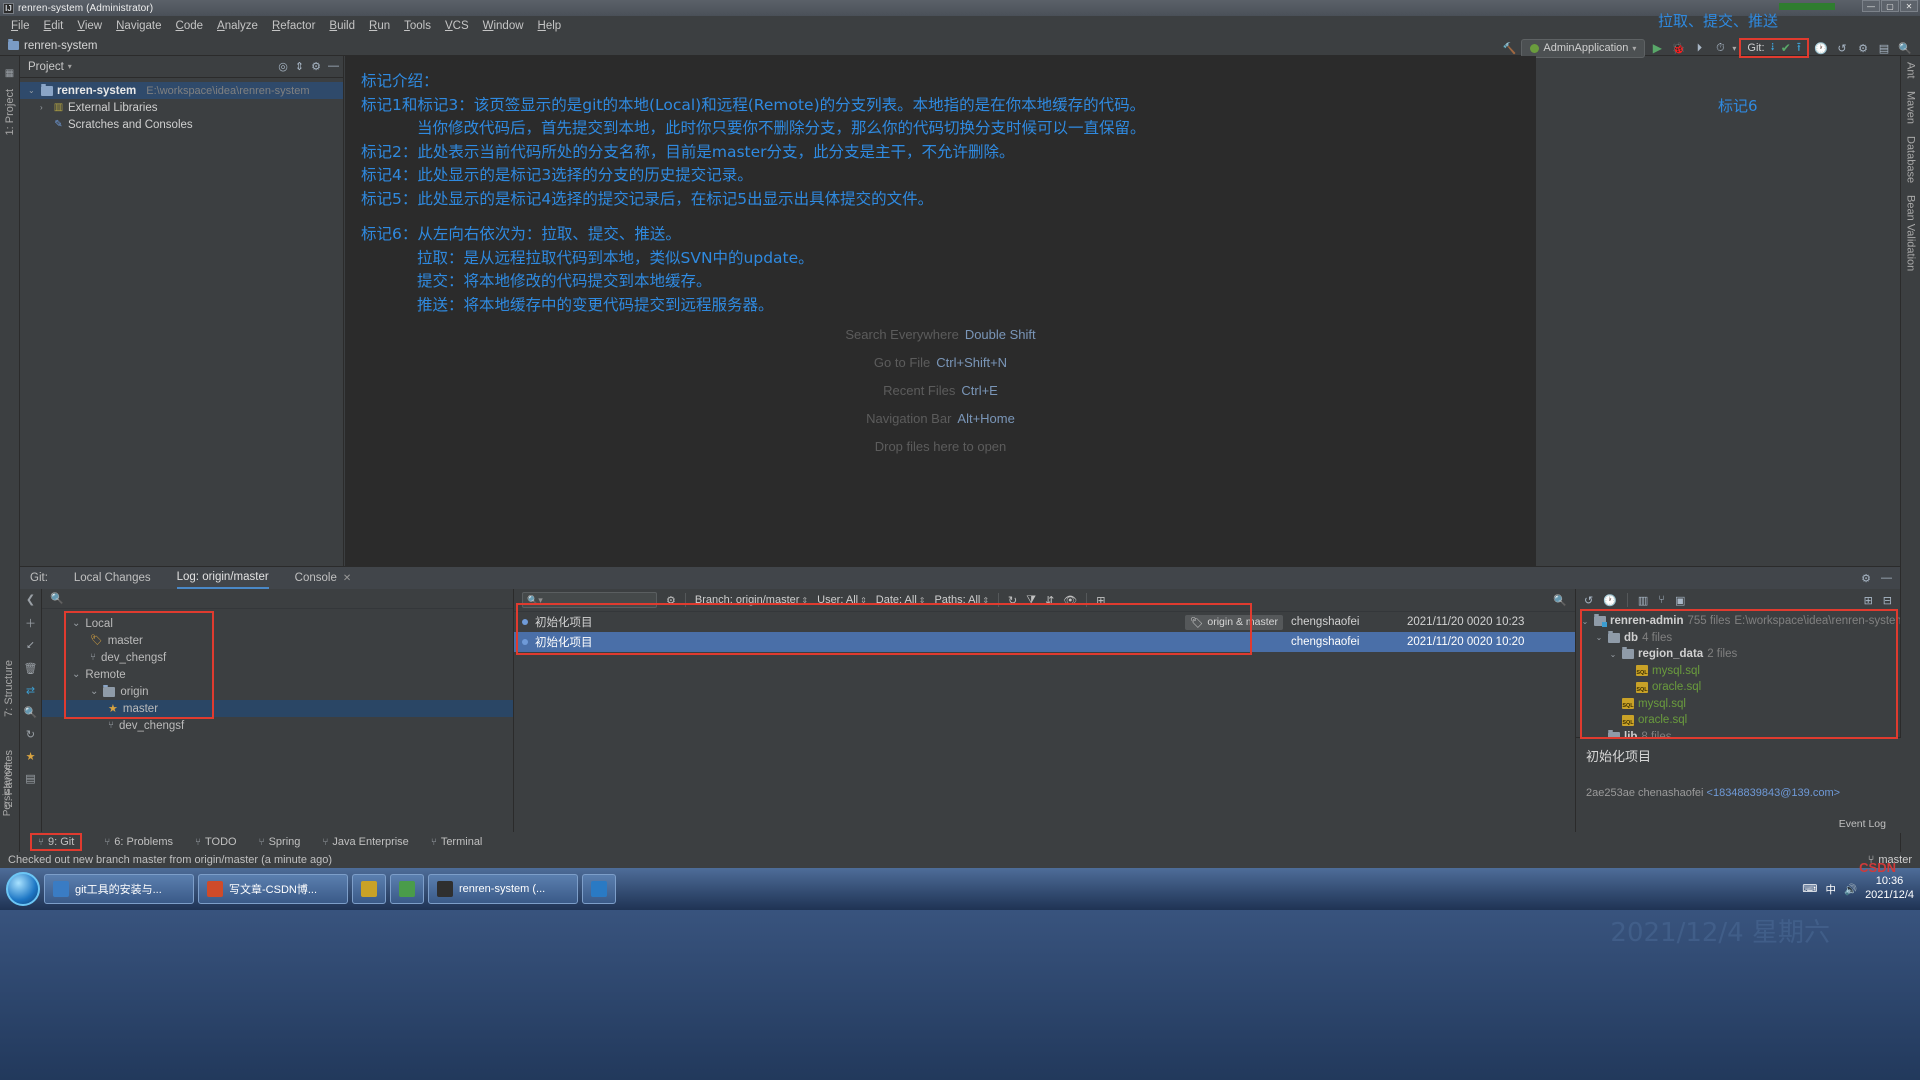 This screenshot has width=1920, height=1080. Describe the element at coordinates (280, 842) in the screenshot. I see `toolwindow-spring: ⑂ Spring` at that location.